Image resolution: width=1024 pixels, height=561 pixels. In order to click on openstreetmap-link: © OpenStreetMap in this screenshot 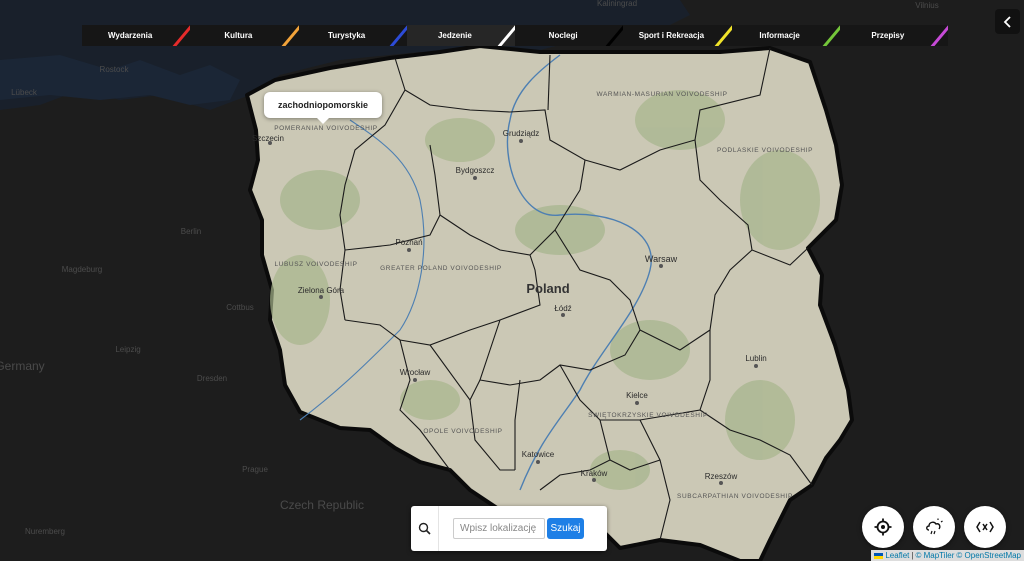, I will do `click(988, 555)`.